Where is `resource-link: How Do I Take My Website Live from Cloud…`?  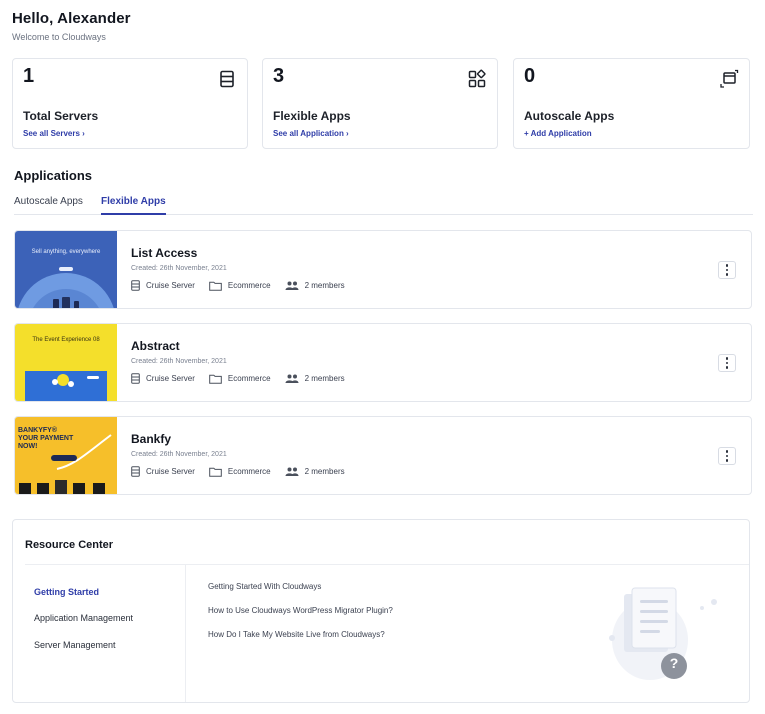 resource-link: How Do I Take My Website Live from Cloud… is located at coordinates (296, 634).